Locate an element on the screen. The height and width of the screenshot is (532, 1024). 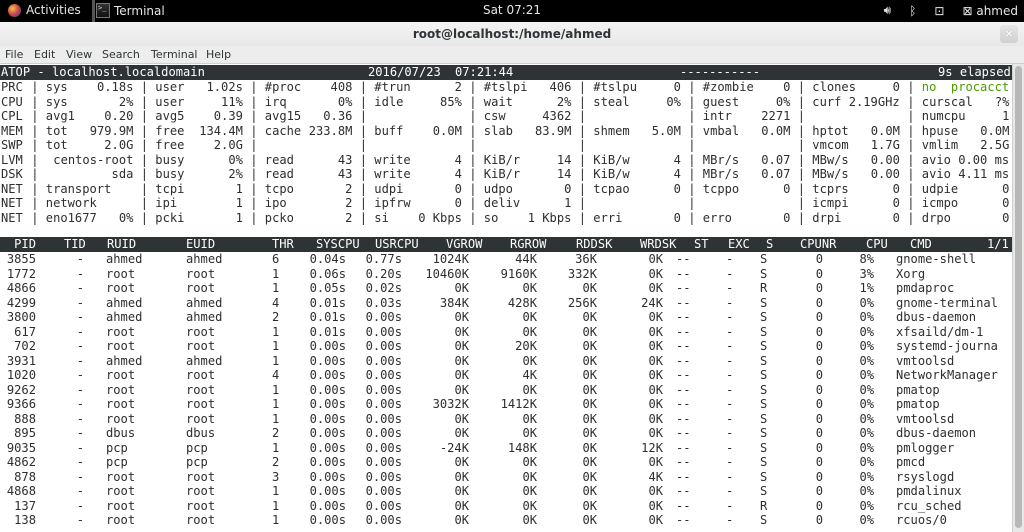
cell-s: R is located at coordinates (764, 505).